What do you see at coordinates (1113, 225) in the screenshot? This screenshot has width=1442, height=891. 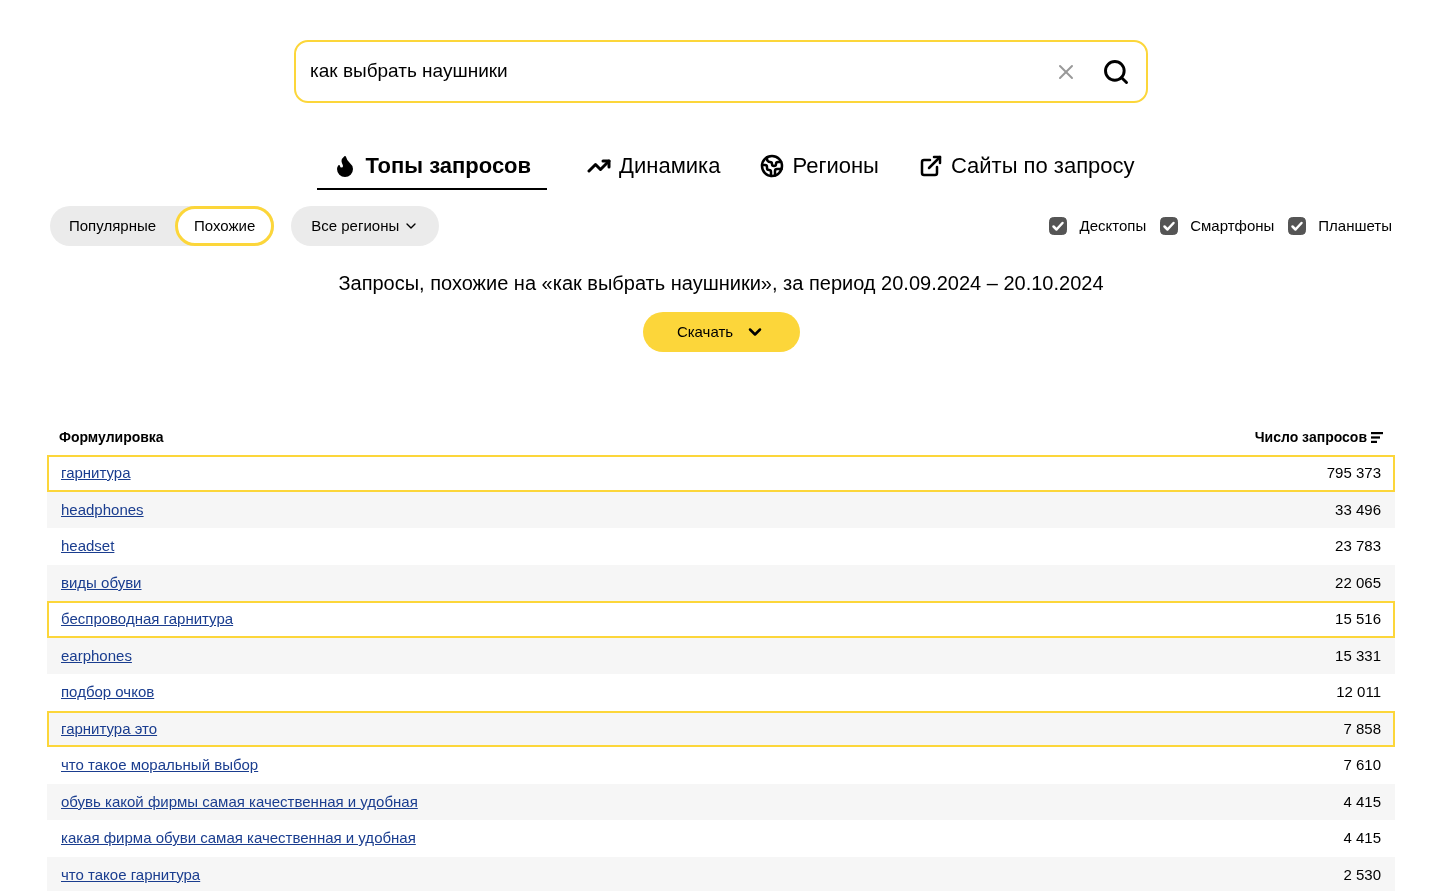 I see `checkbox-label: Десктопы` at bounding box center [1113, 225].